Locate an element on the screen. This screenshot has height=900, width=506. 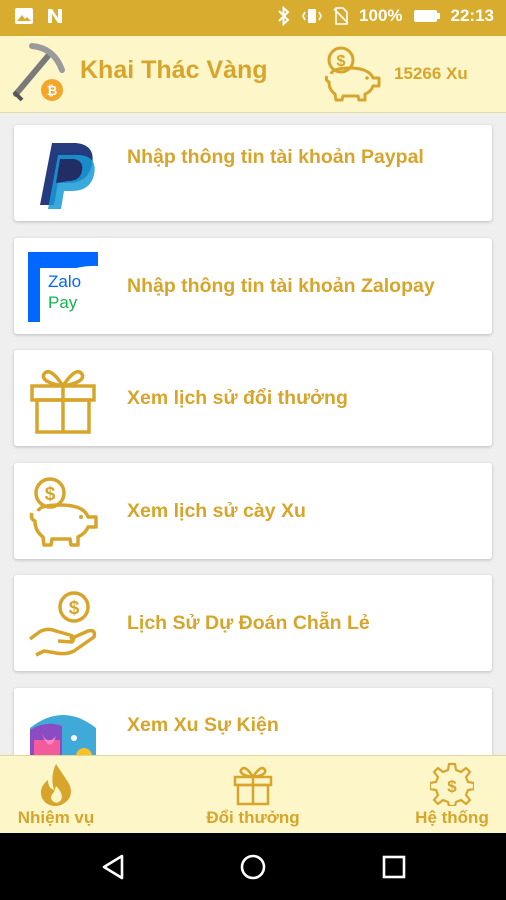
app-title: Khai Thác Vàng is located at coordinates (174, 70).